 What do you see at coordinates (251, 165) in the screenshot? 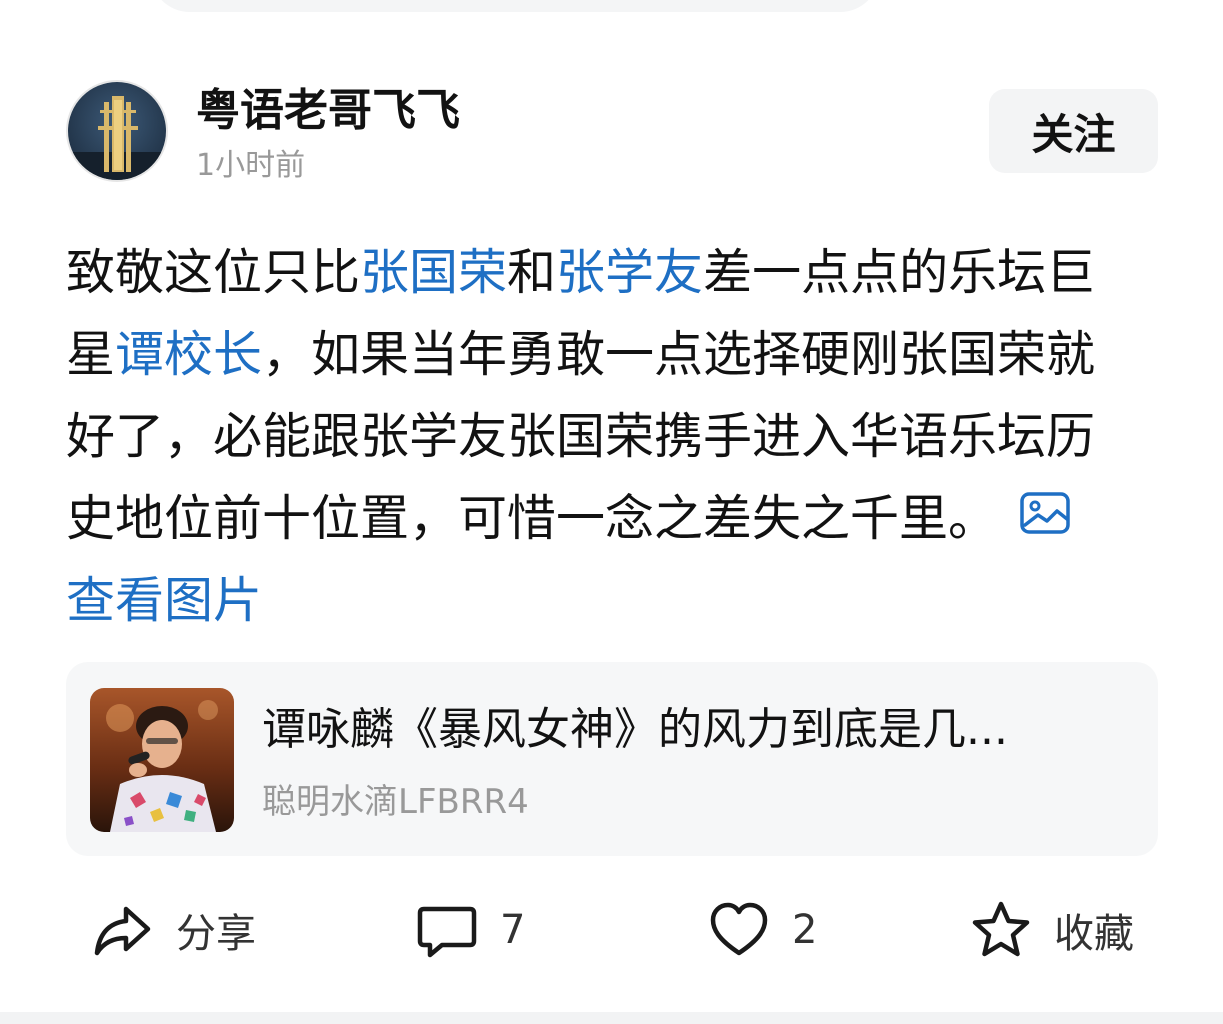
I see `post-time: 1小时前` at bounding box center [251, 165].